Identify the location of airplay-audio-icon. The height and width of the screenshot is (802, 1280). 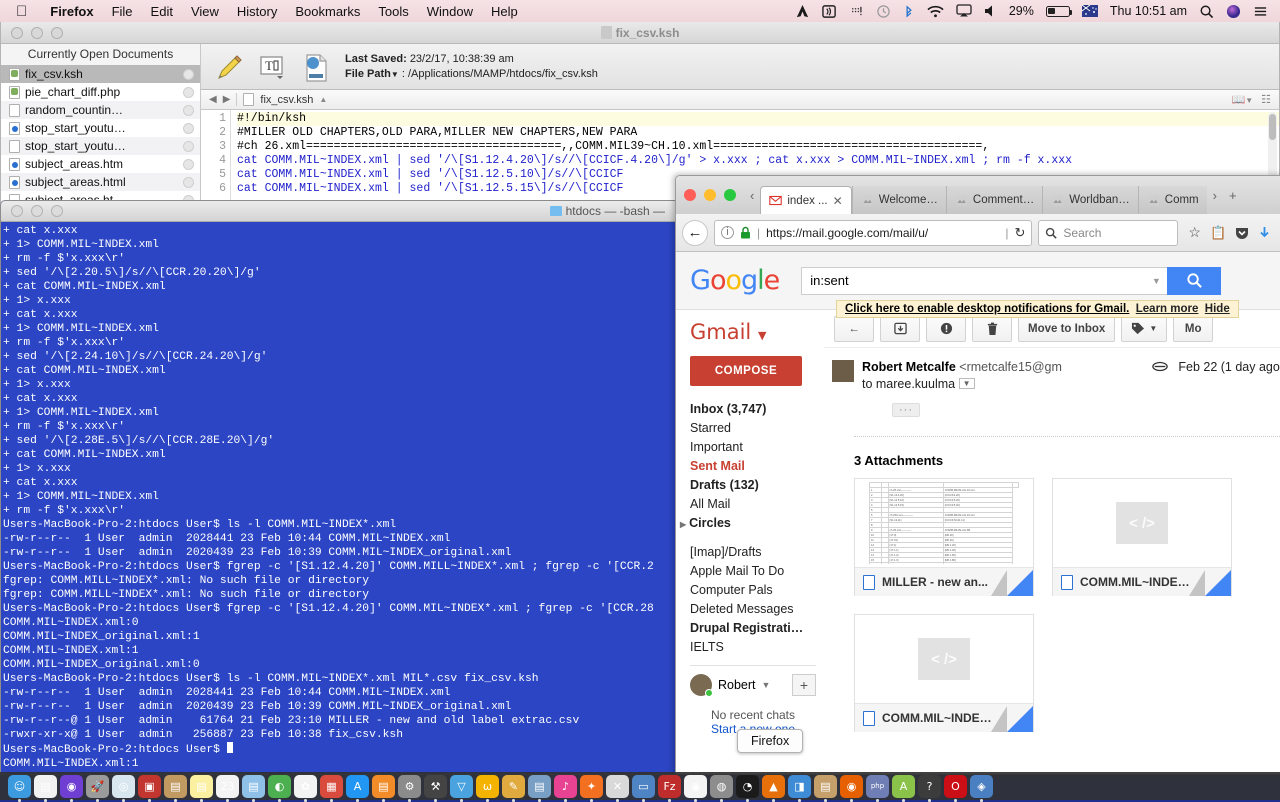
(829, 11).